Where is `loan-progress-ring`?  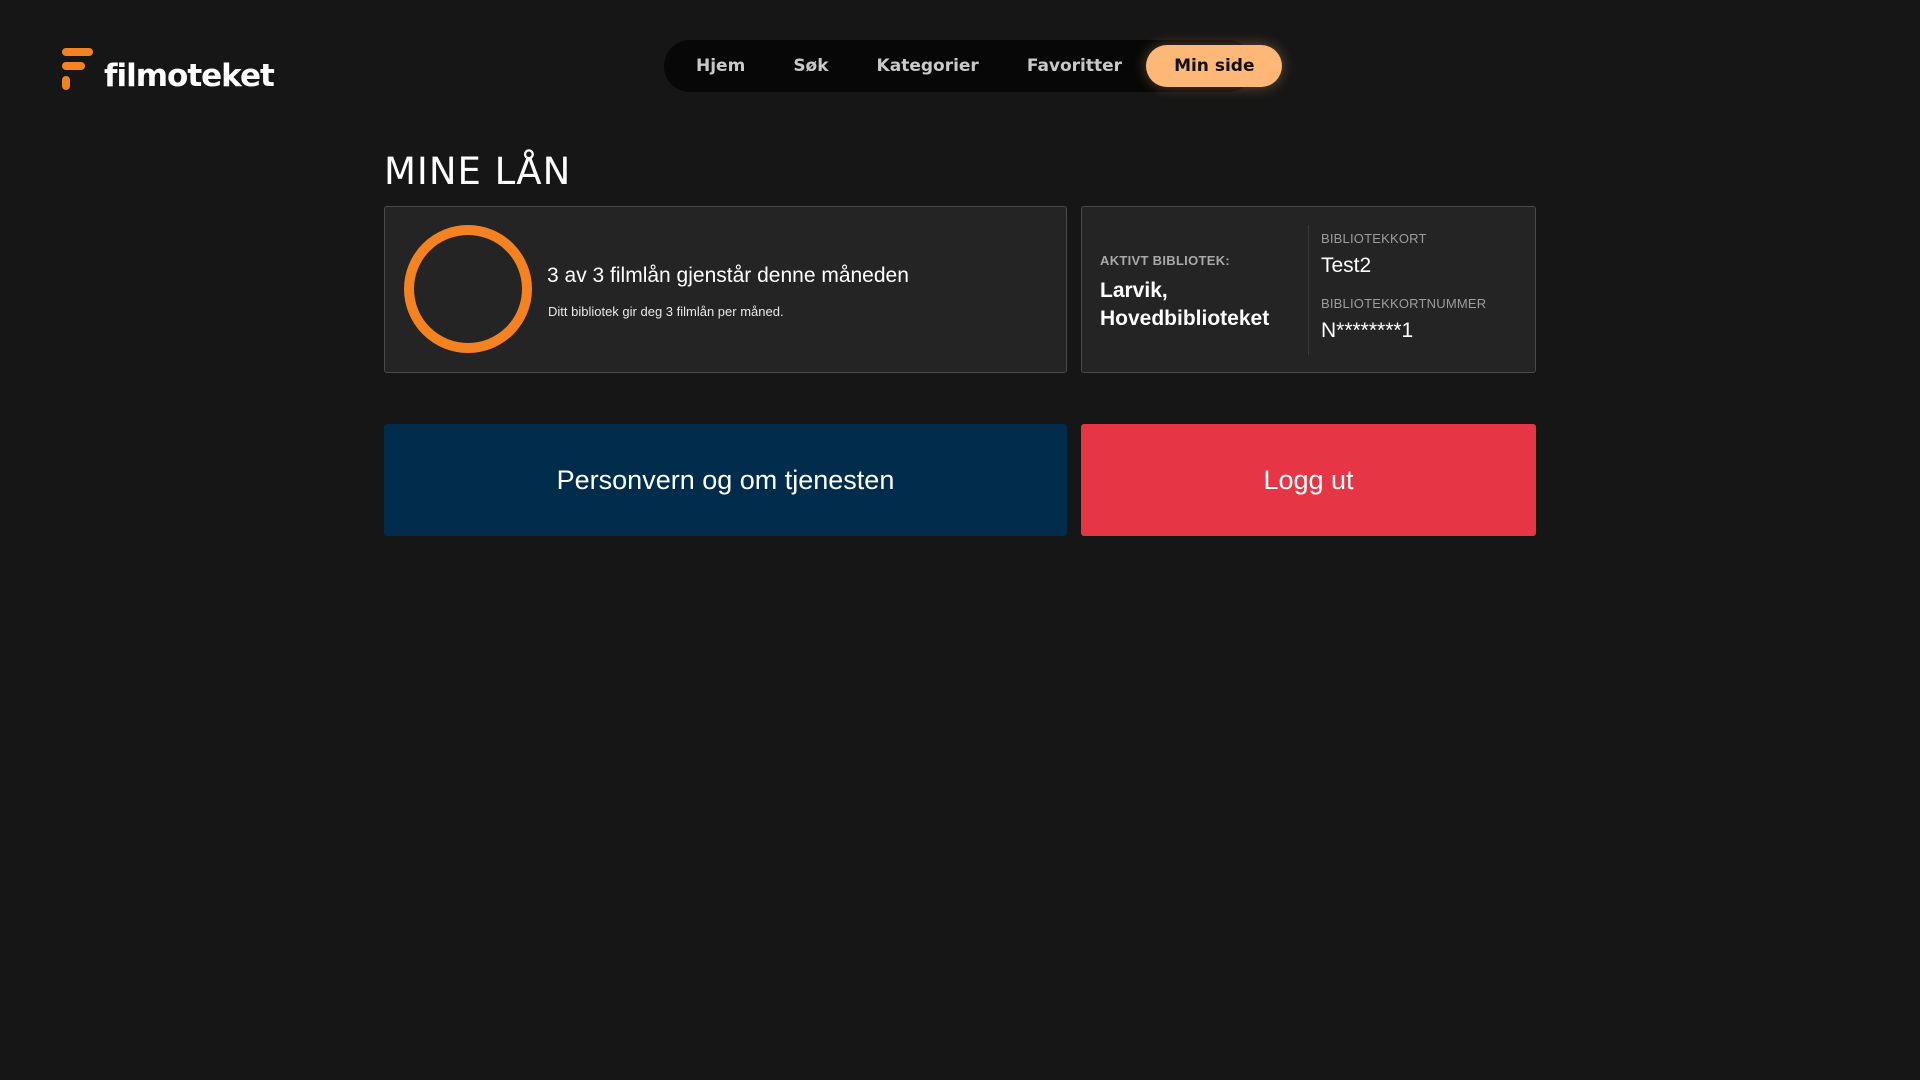 loan-progress-ring is located at coordinates (468, 289).